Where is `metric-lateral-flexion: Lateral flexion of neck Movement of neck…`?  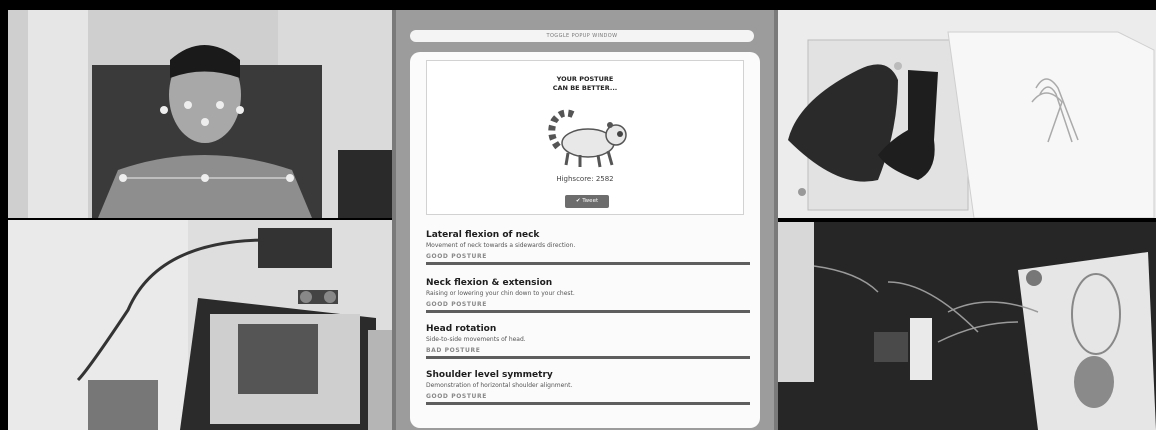
metric-lateral-flexion: Lateral flexion of neck Movement of neck… is located at coordinates (588, 252).